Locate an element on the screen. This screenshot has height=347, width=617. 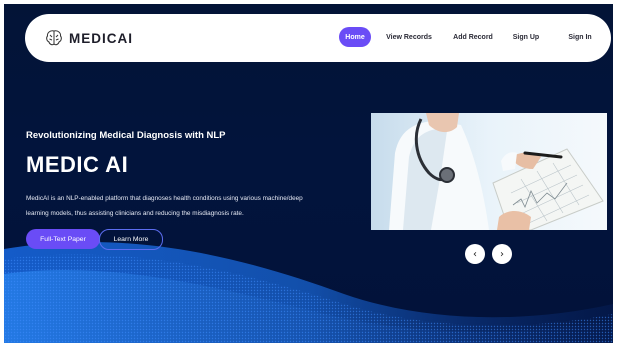
carousel-prev-button: ‹ is located at coordinates (475, 254).